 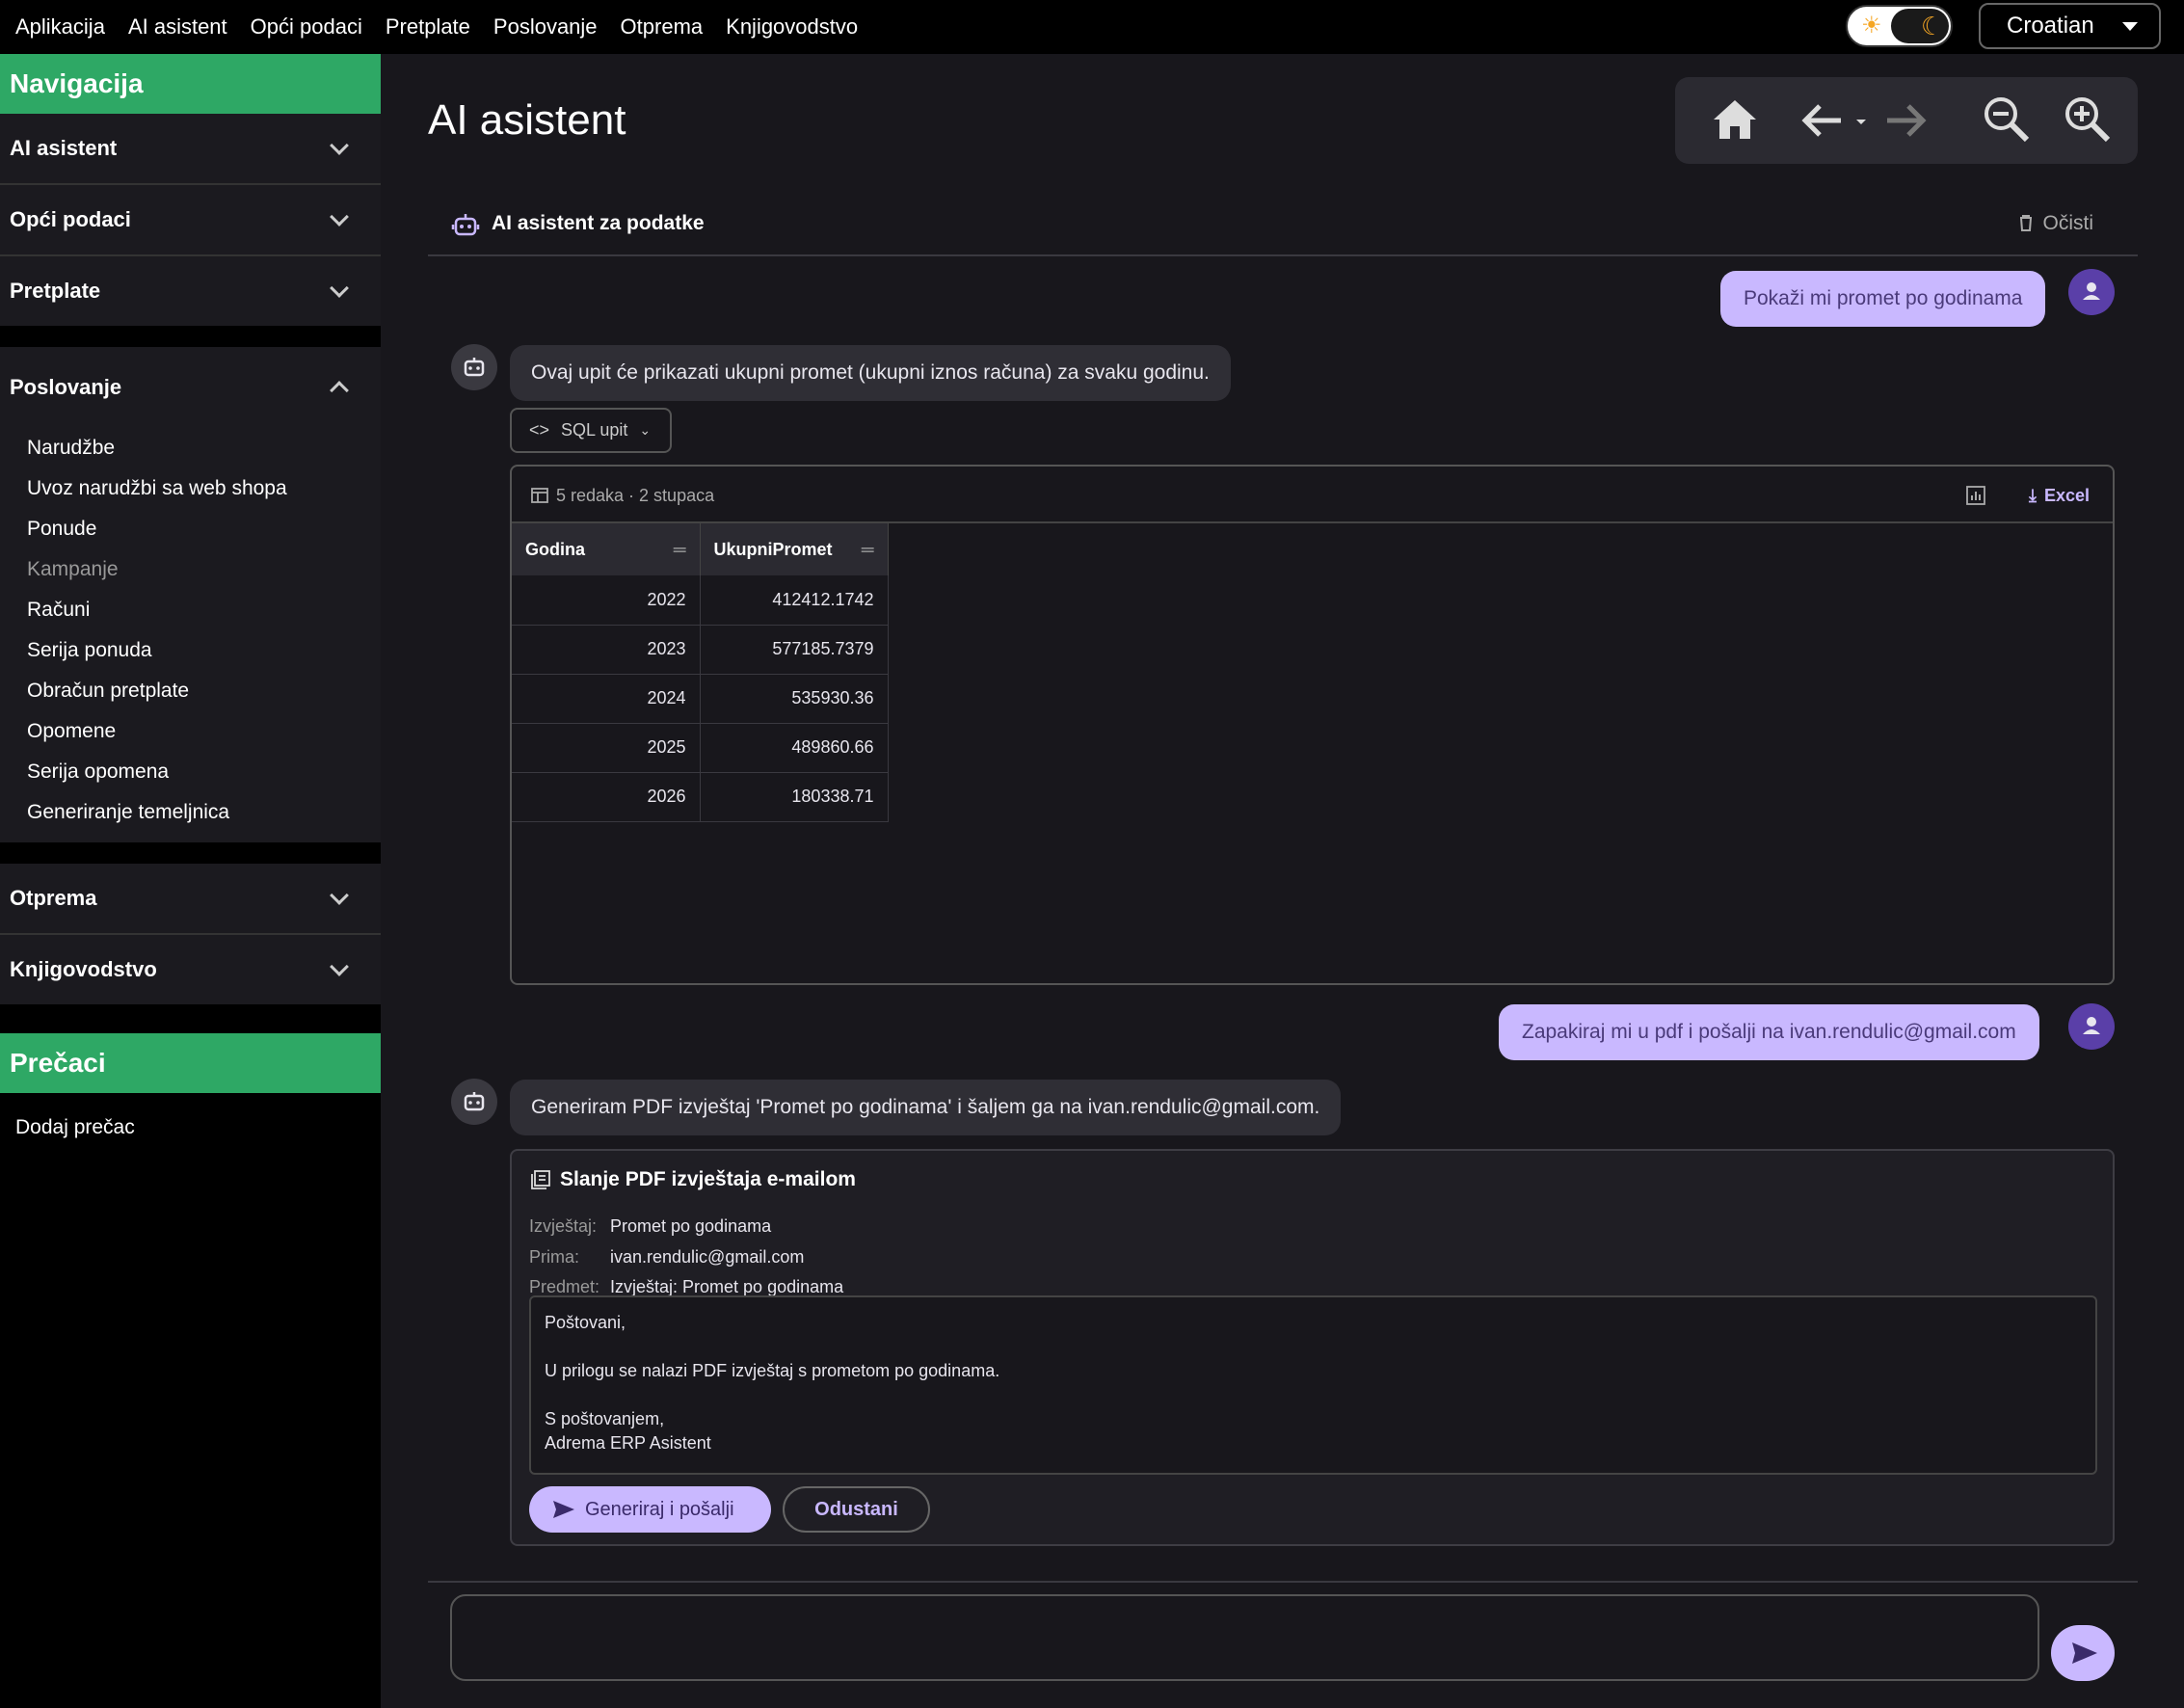 I want to click on robot-icon, so click(x=466, y=225).